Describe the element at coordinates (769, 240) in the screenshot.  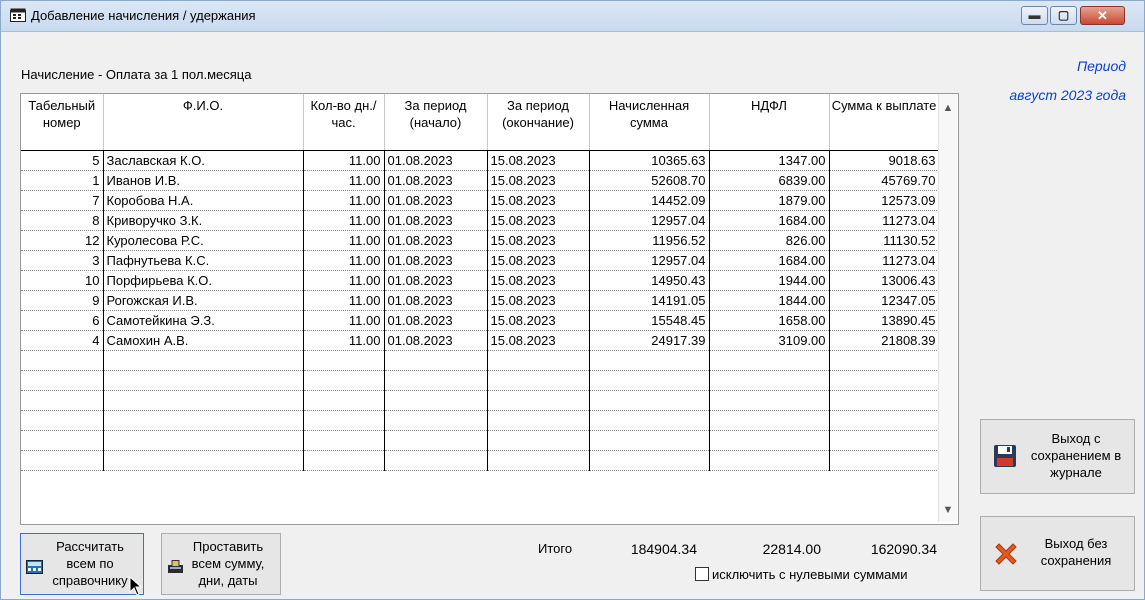
I see `cell-ndfl: 826.00` at that location.